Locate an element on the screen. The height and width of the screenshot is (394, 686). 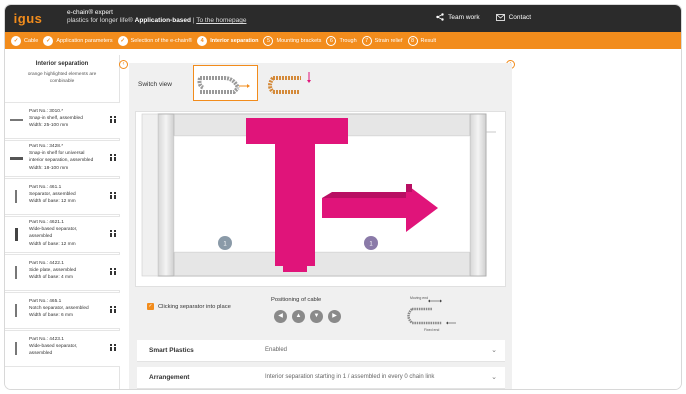
tagline: plastics for longer life® is located at coordinates (100, 20).